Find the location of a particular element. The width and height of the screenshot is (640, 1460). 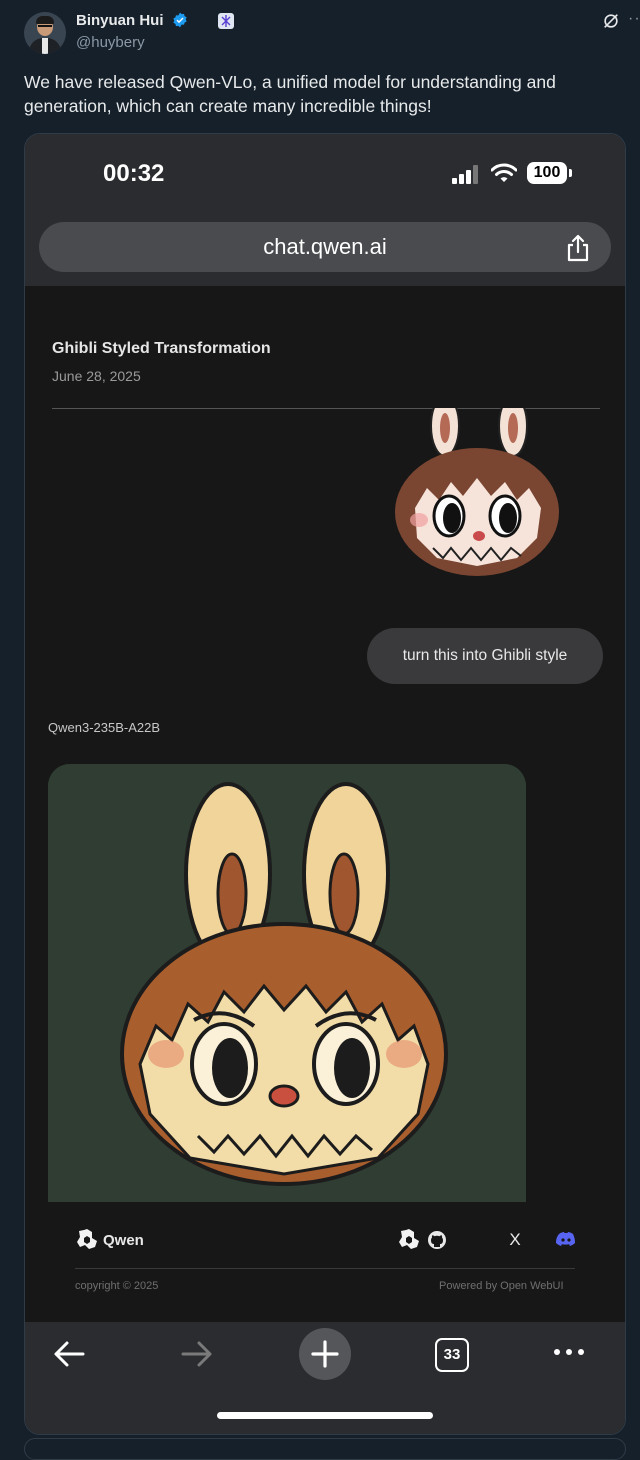

model-name-label: Qwen3-235B-A22B is located at coordinates (104, 727).